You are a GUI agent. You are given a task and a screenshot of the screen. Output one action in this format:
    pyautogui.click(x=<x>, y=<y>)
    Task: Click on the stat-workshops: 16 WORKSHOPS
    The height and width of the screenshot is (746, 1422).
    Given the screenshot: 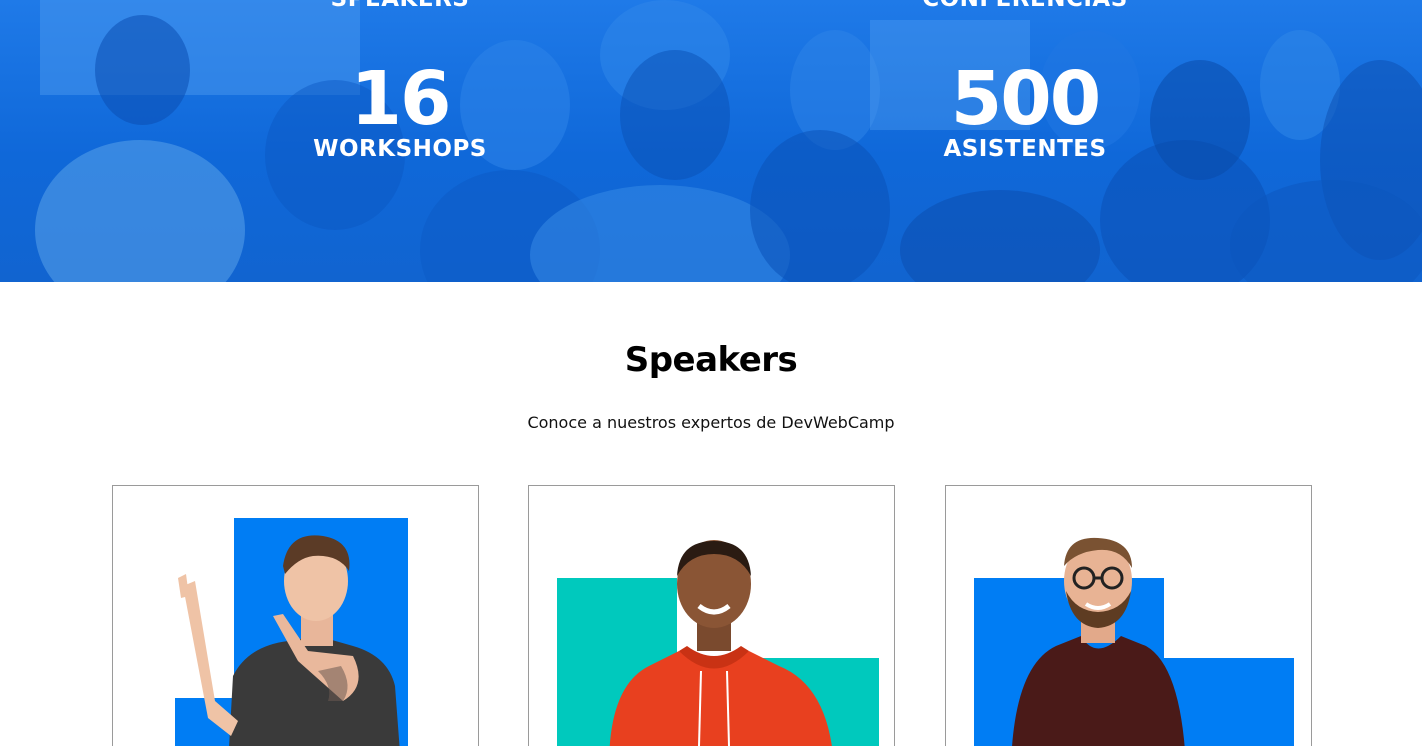 What is the action you would take?
    pyautogui.click(x=400, y=112)
    